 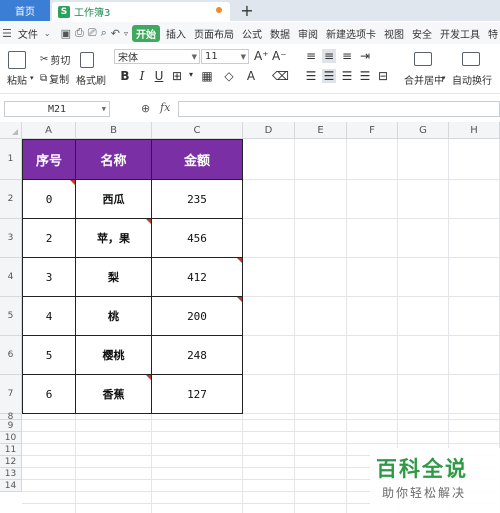 I want to click on row-header-6: 6, so click(x=11, y=355).